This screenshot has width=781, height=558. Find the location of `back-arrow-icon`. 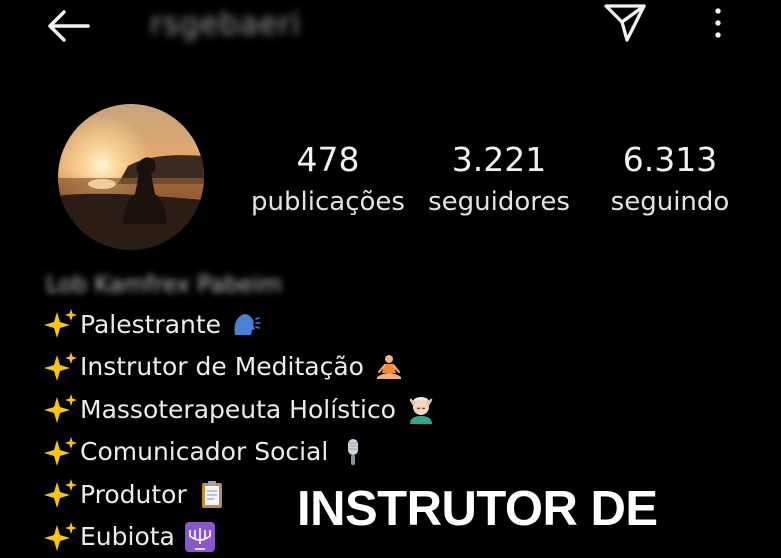

back-arrow-icon is located at coordinates (68, 26).